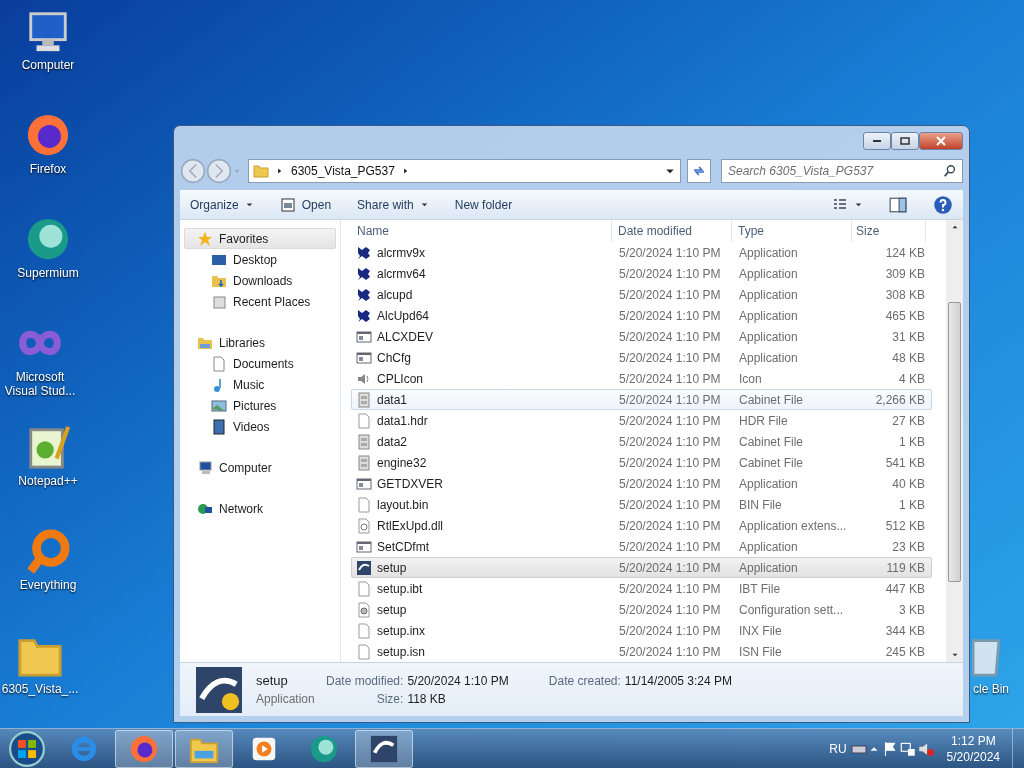 This screenshot has width=1024, height=768. What do you see at coordinates (941, 141) in the screenshot?
I see `close-button` at bounding box center [941, 141].